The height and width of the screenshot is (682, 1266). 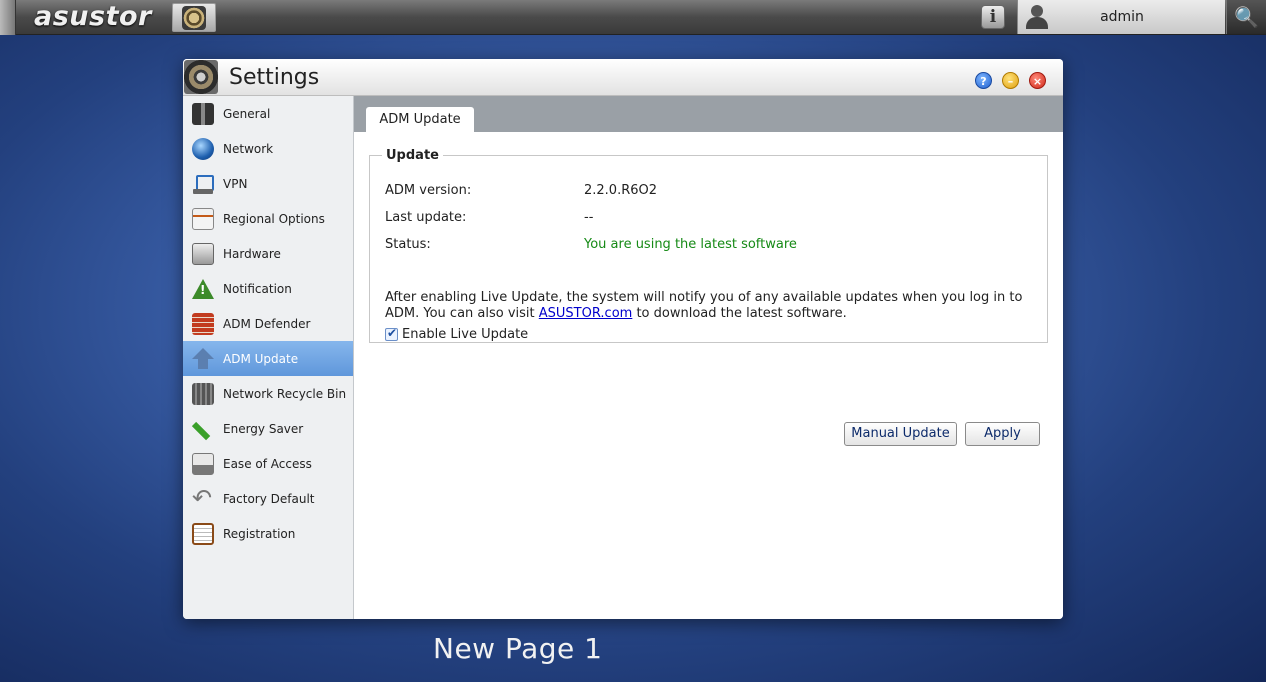 I want to click on sidebar-item-vpn: VPN, so click(x=268, y=183).